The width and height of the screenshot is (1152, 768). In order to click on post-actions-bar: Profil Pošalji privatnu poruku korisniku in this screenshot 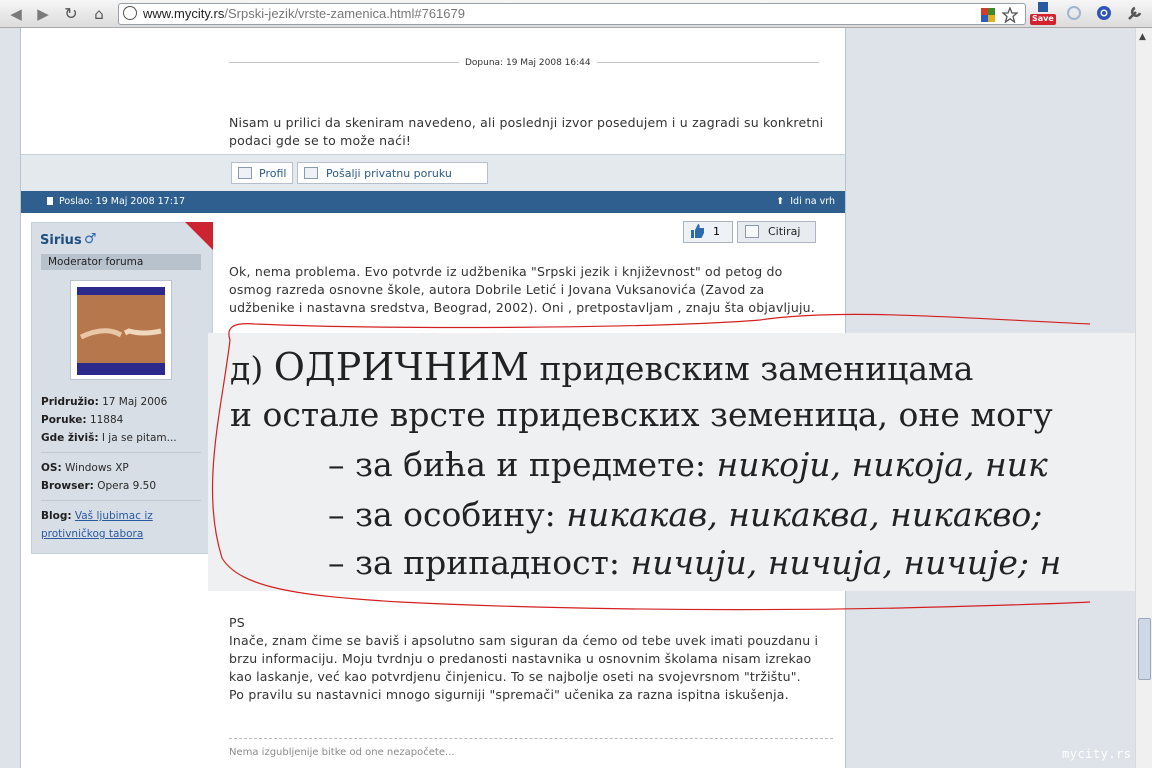, I will do `click(433, 178)`.